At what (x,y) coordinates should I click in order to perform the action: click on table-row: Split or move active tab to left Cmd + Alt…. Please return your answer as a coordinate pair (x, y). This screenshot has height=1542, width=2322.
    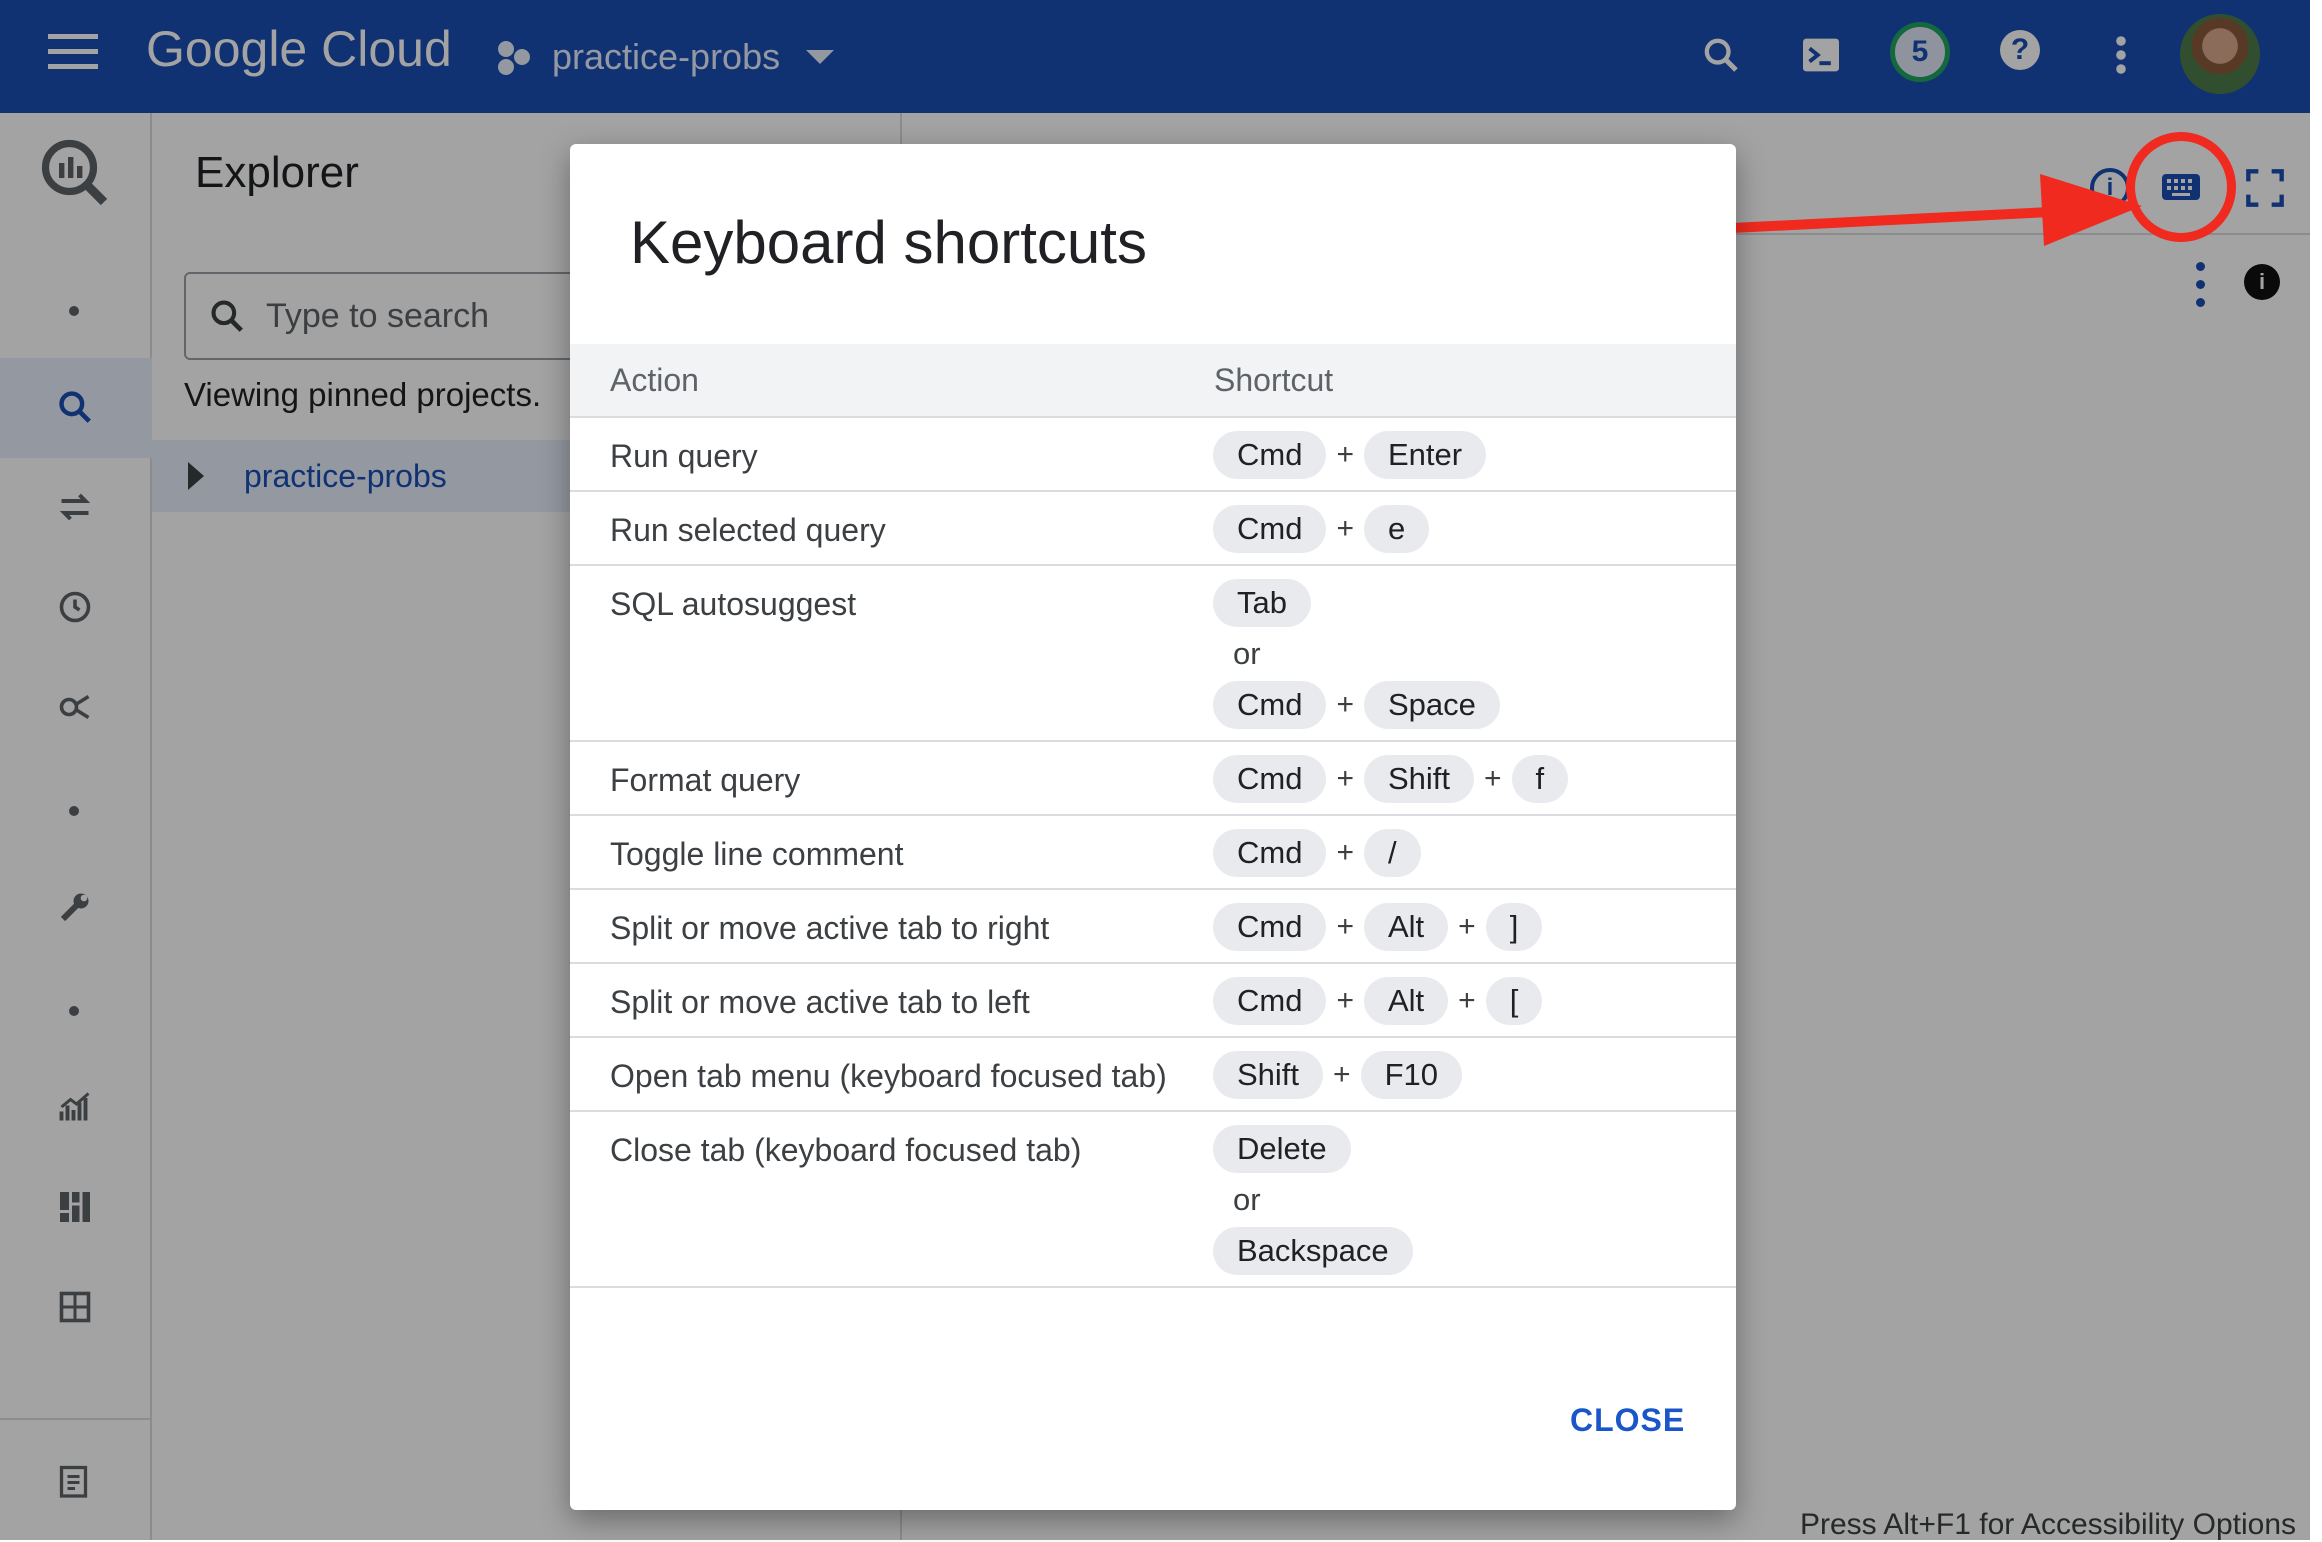
    Looking at the image, I should click on (1153, 1000).